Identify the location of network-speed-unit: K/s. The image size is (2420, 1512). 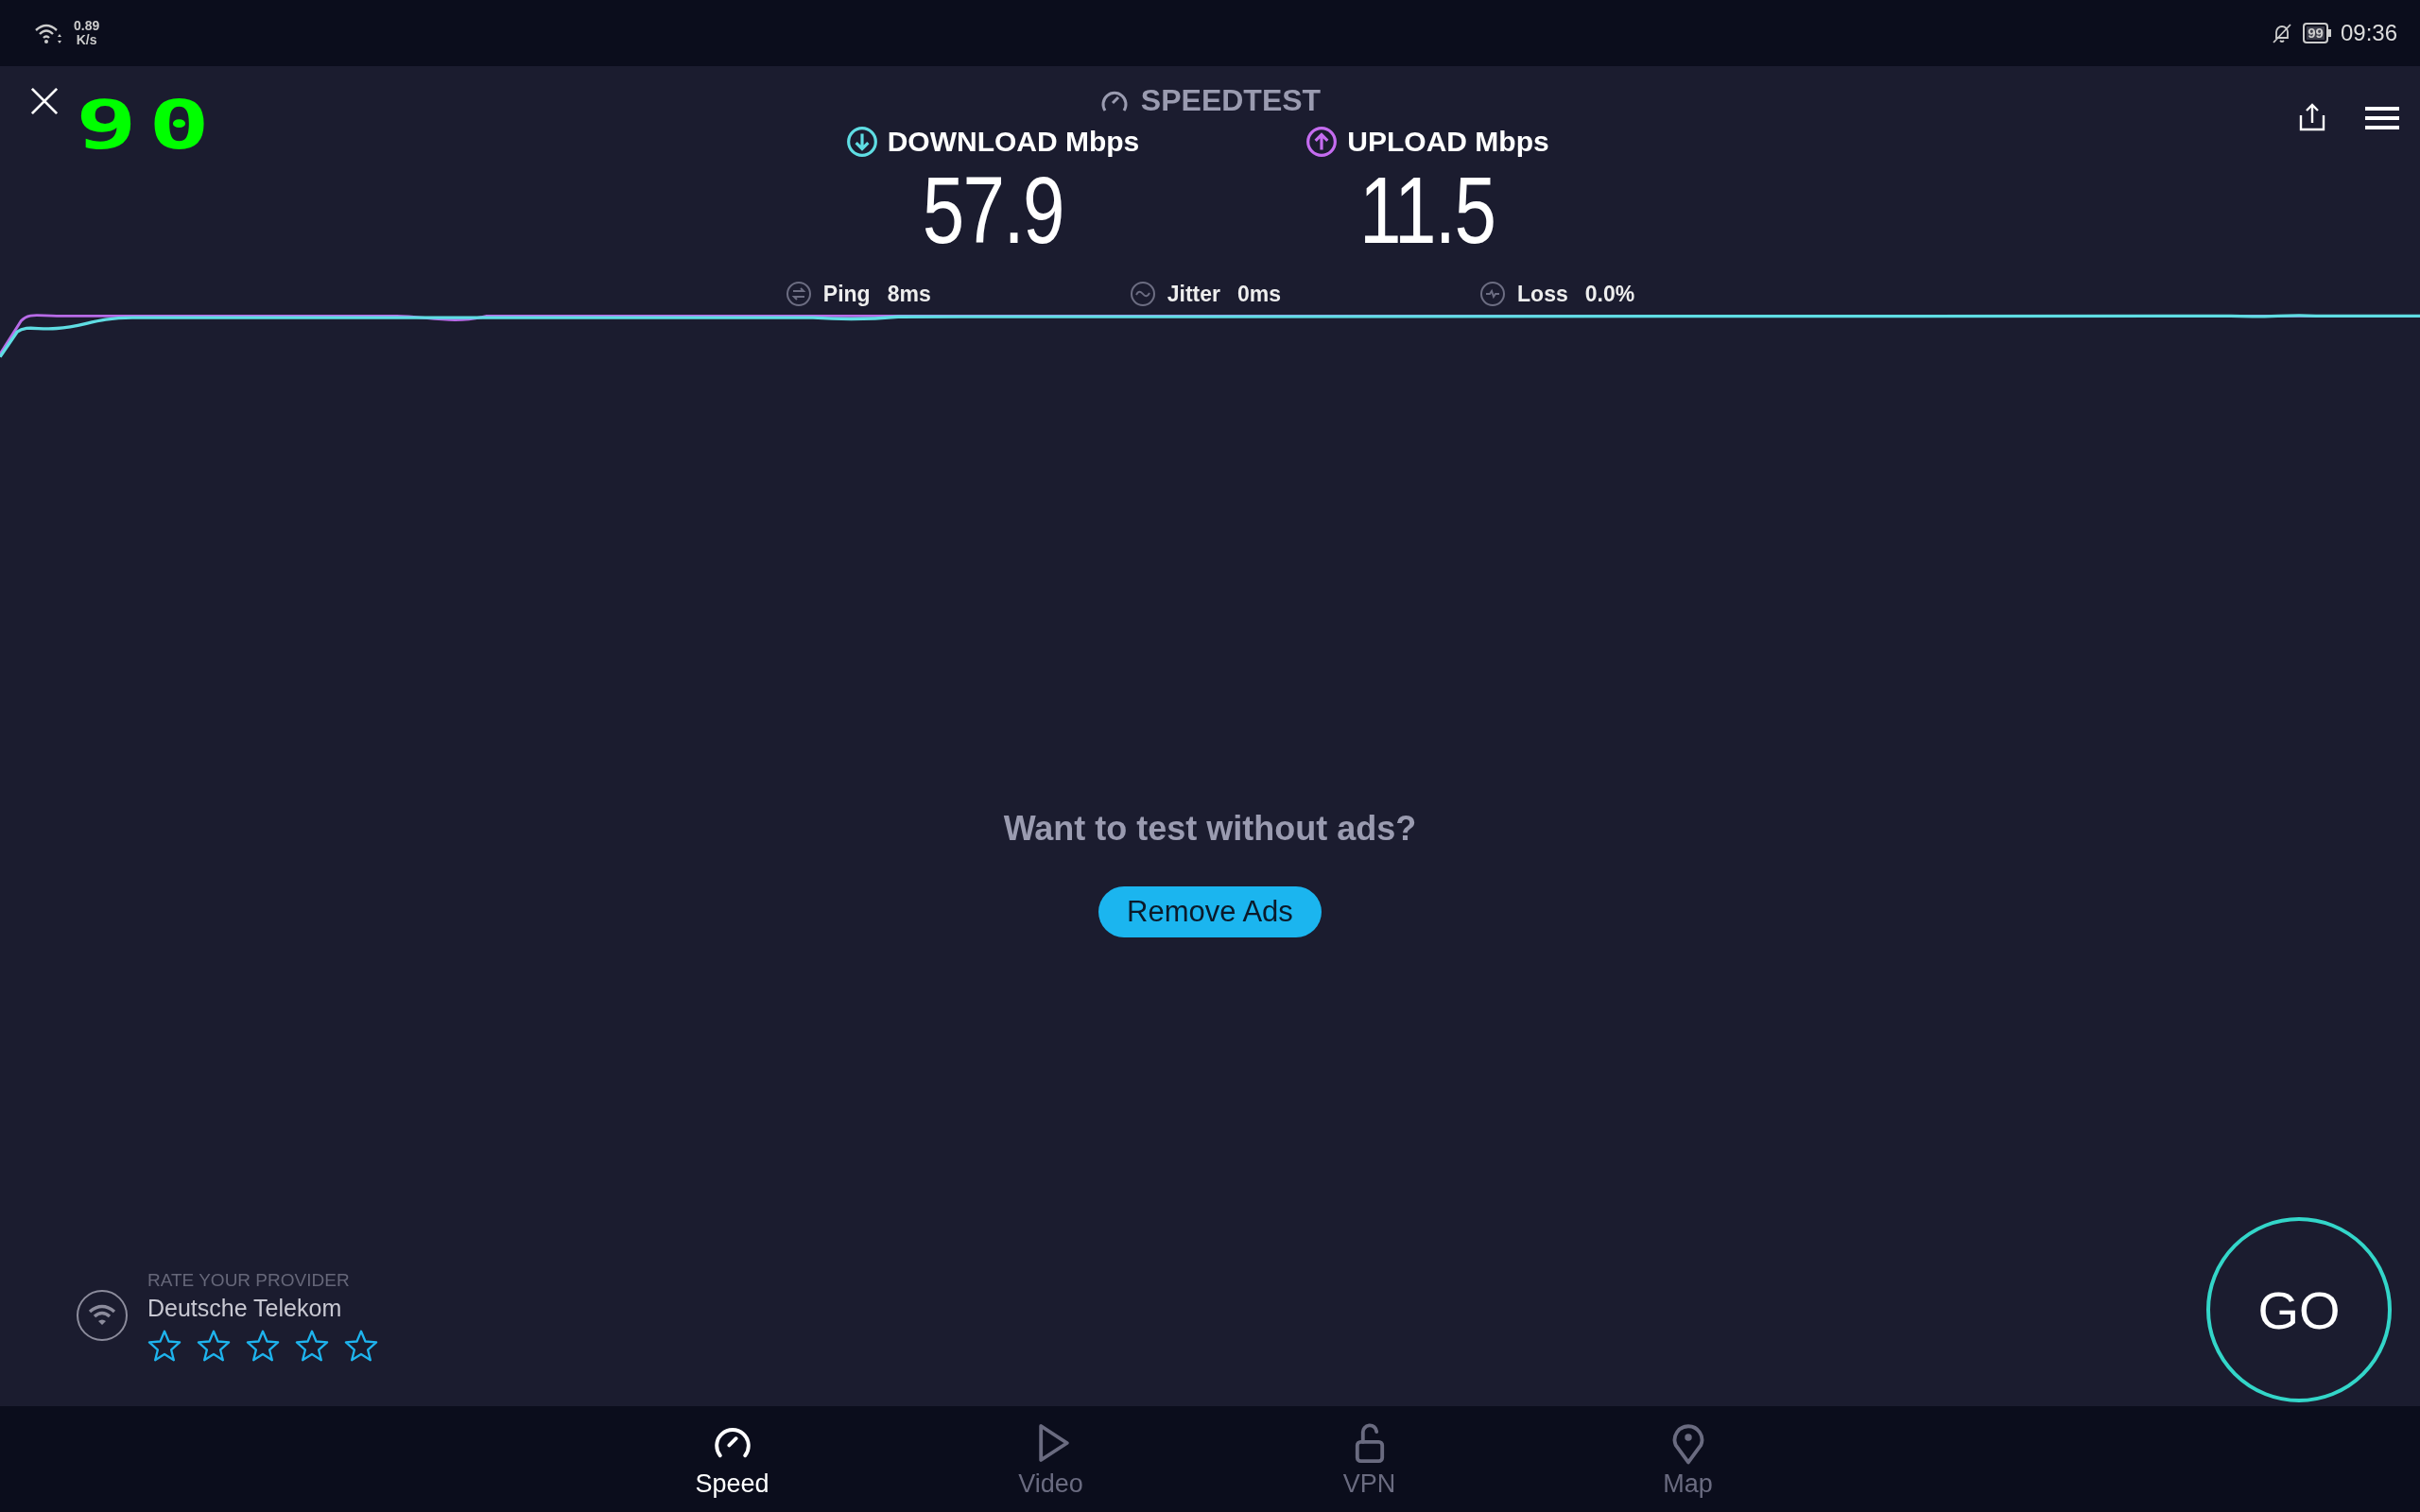
(87, 40).